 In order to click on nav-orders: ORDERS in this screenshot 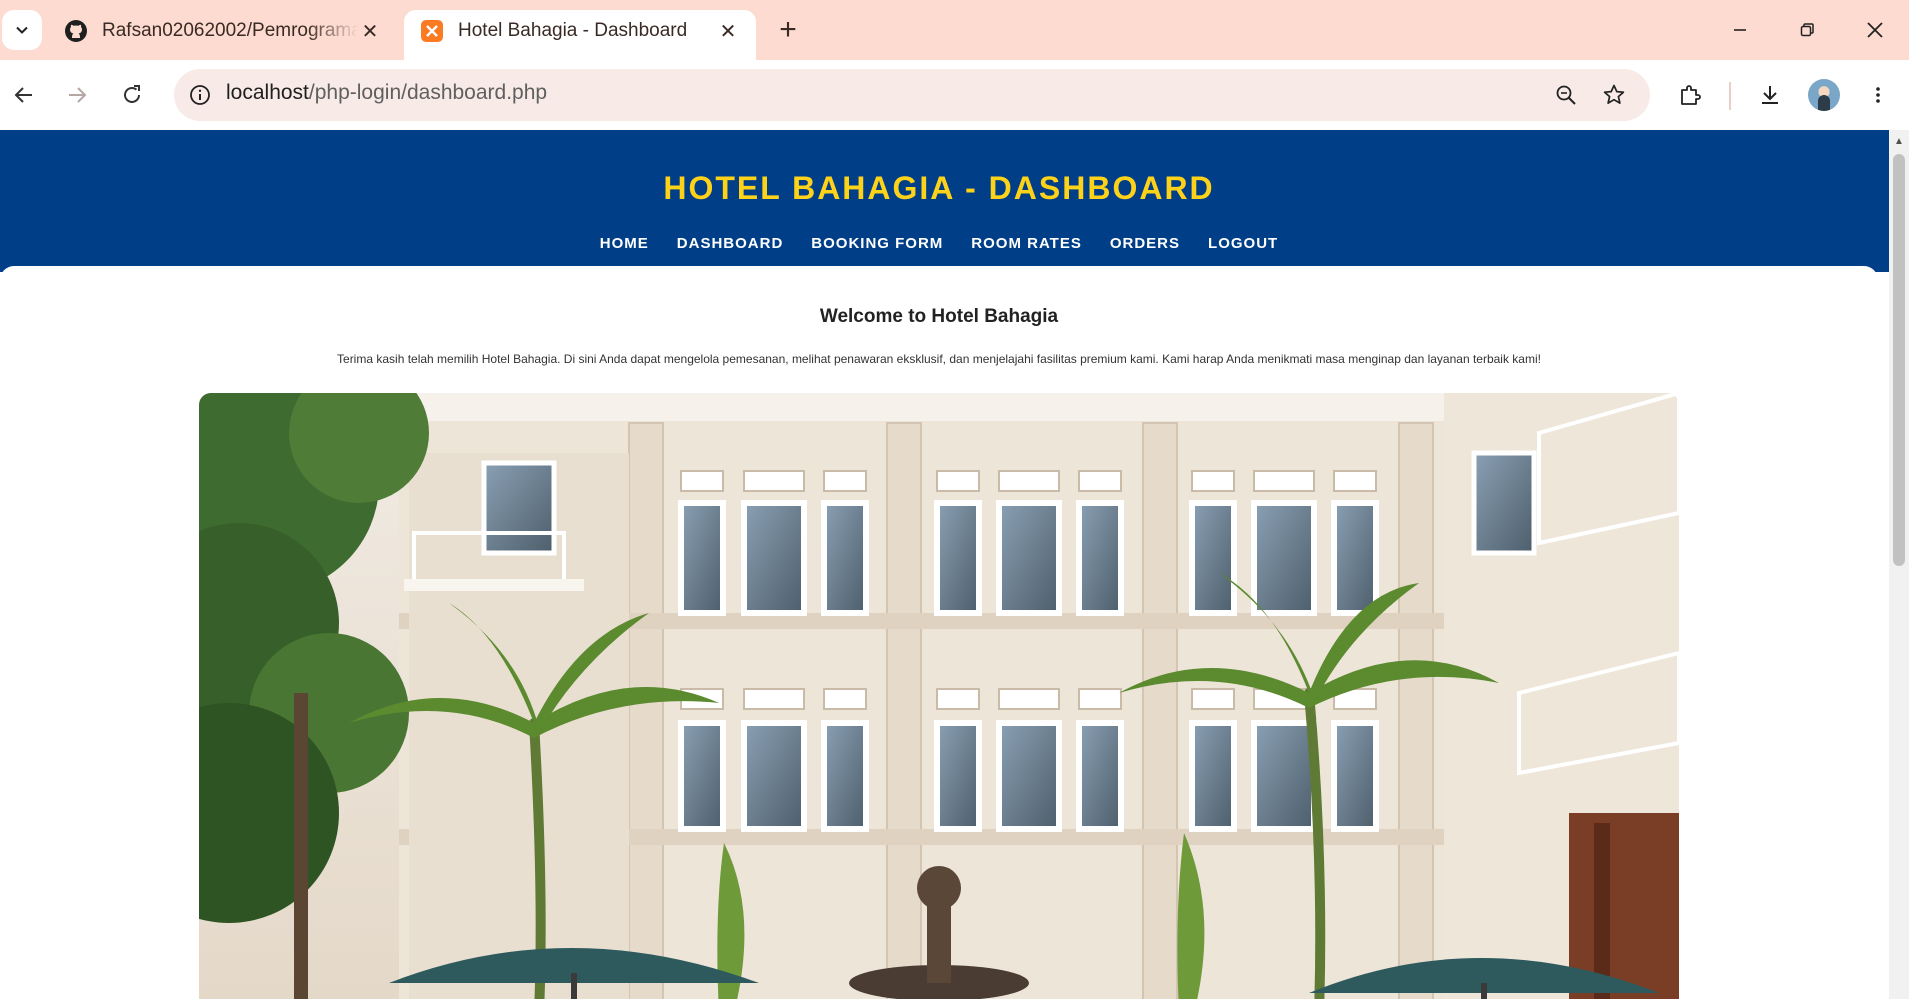, I will do `click(1145, 243)`.